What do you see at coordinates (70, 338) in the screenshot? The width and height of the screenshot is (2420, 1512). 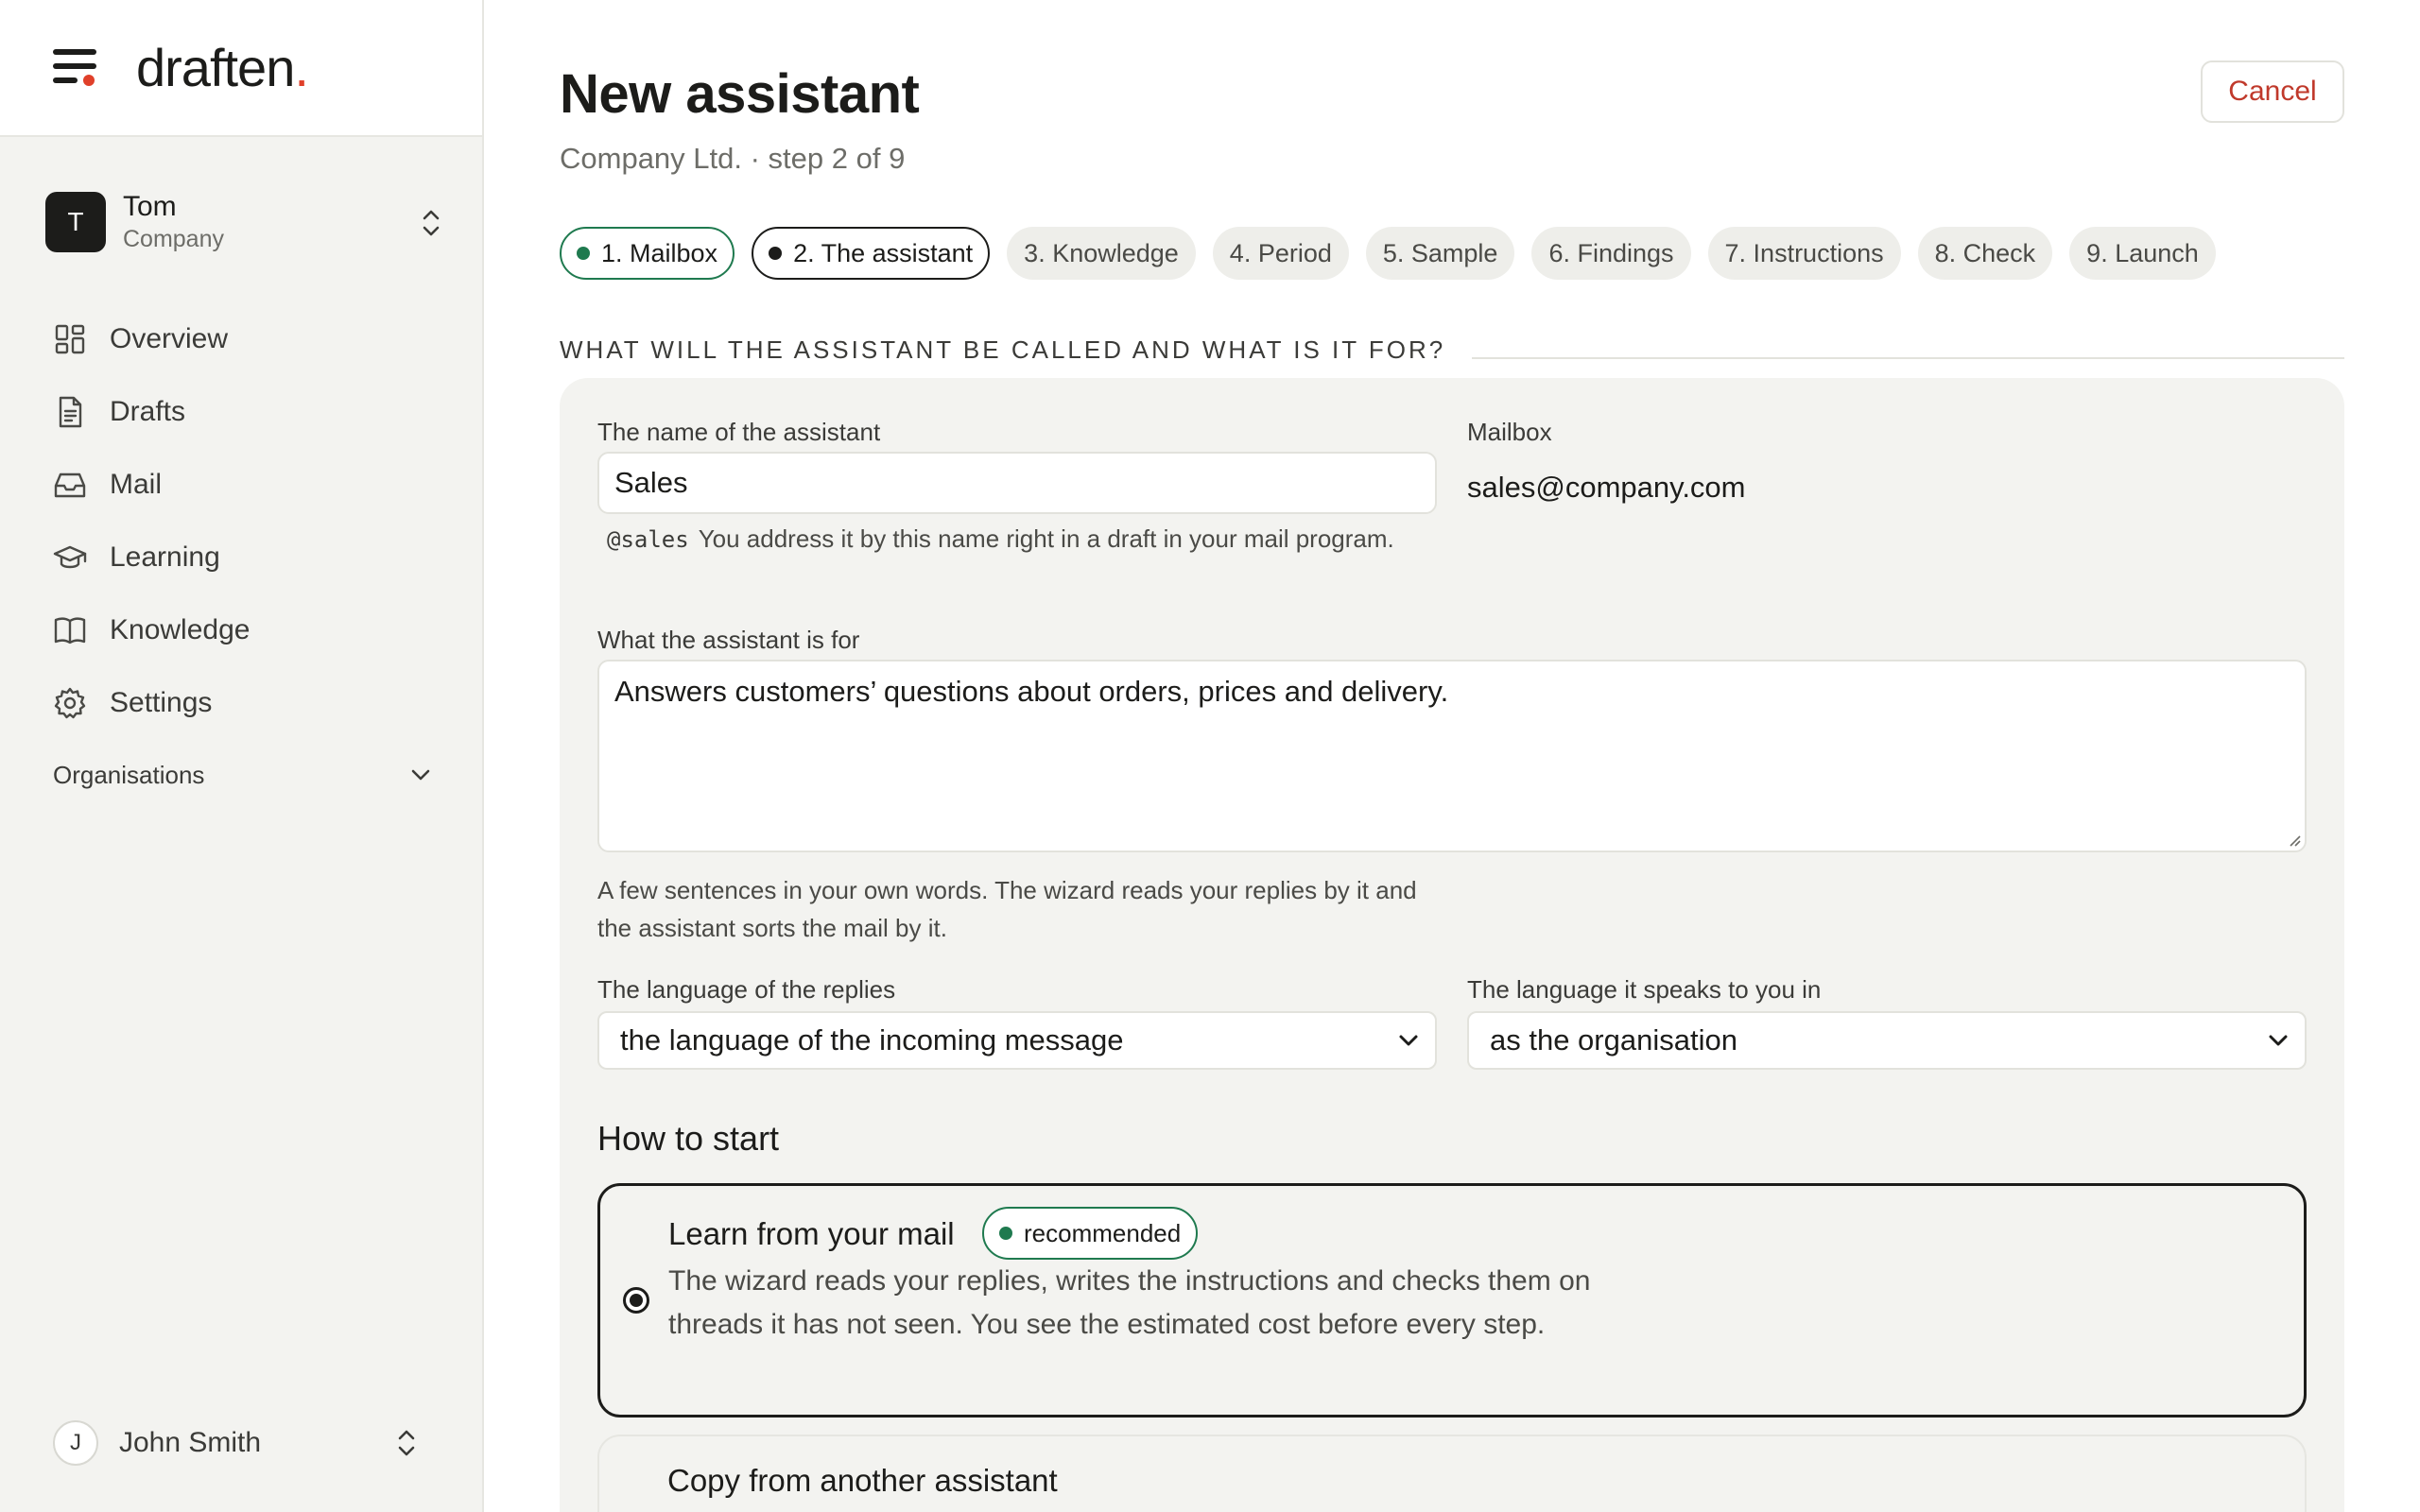 I see `grid-icon` at bounding box center [70, 338].